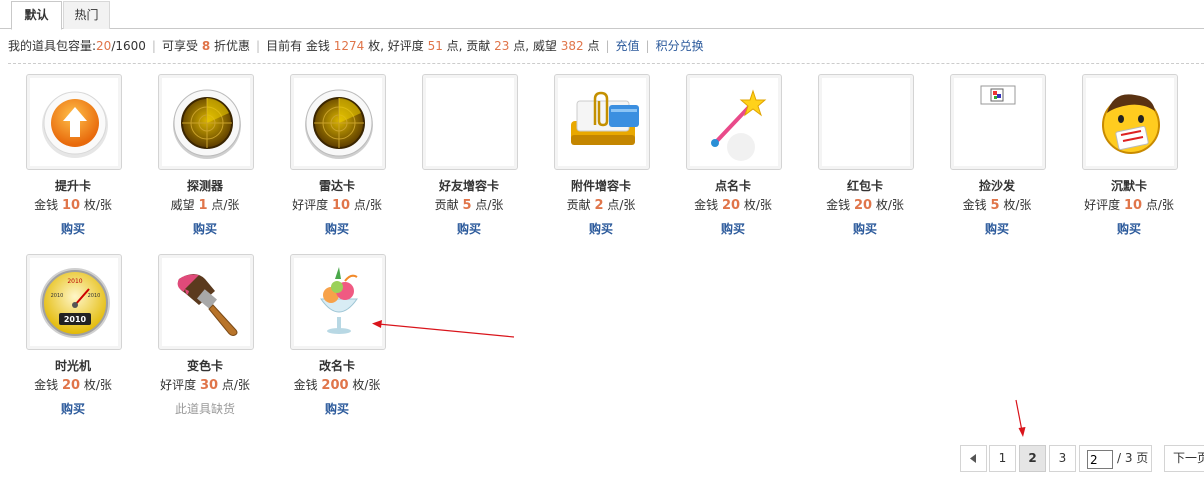  What do you see at coordinates (1002, 458) in the screenshot?
I see `page-1-button: 1` at bounding box center [1002, 458].